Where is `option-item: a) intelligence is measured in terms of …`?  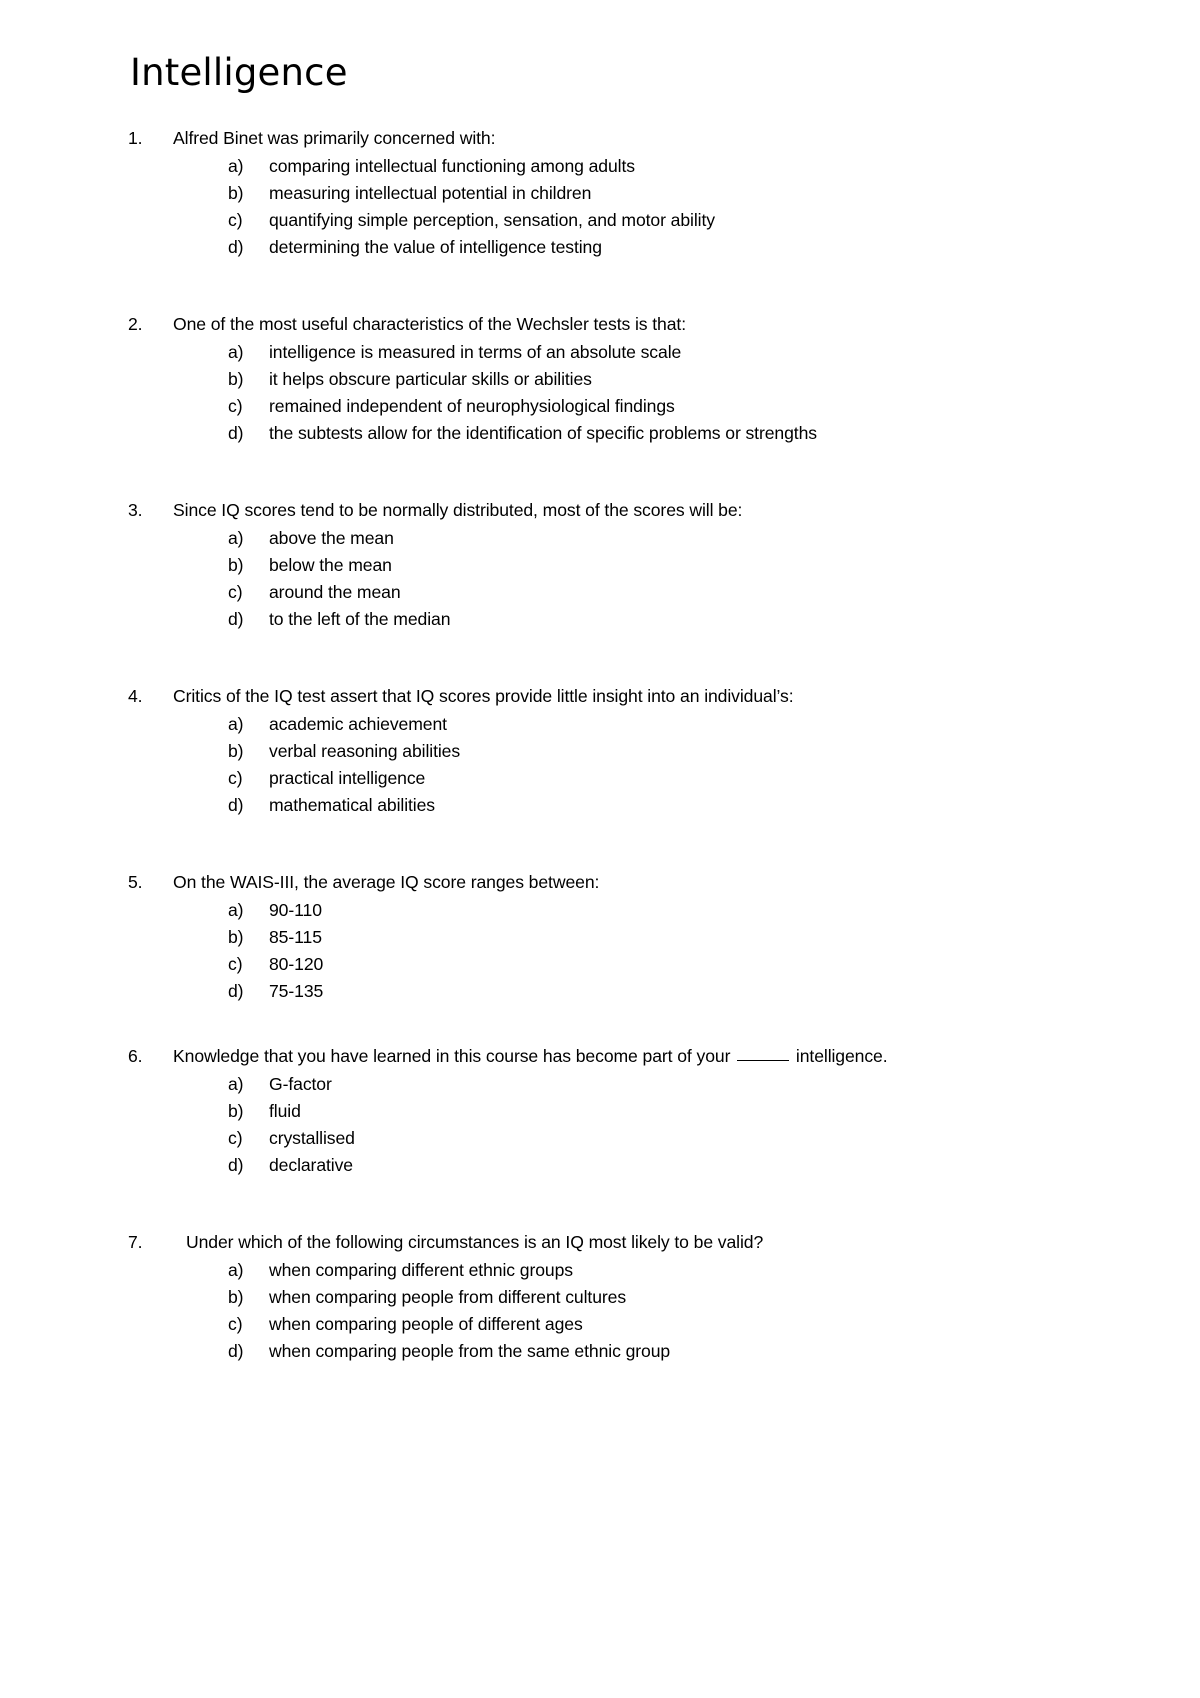
option-item: a) intelligence is measured in terms of … is located at coordinates (616, 352).